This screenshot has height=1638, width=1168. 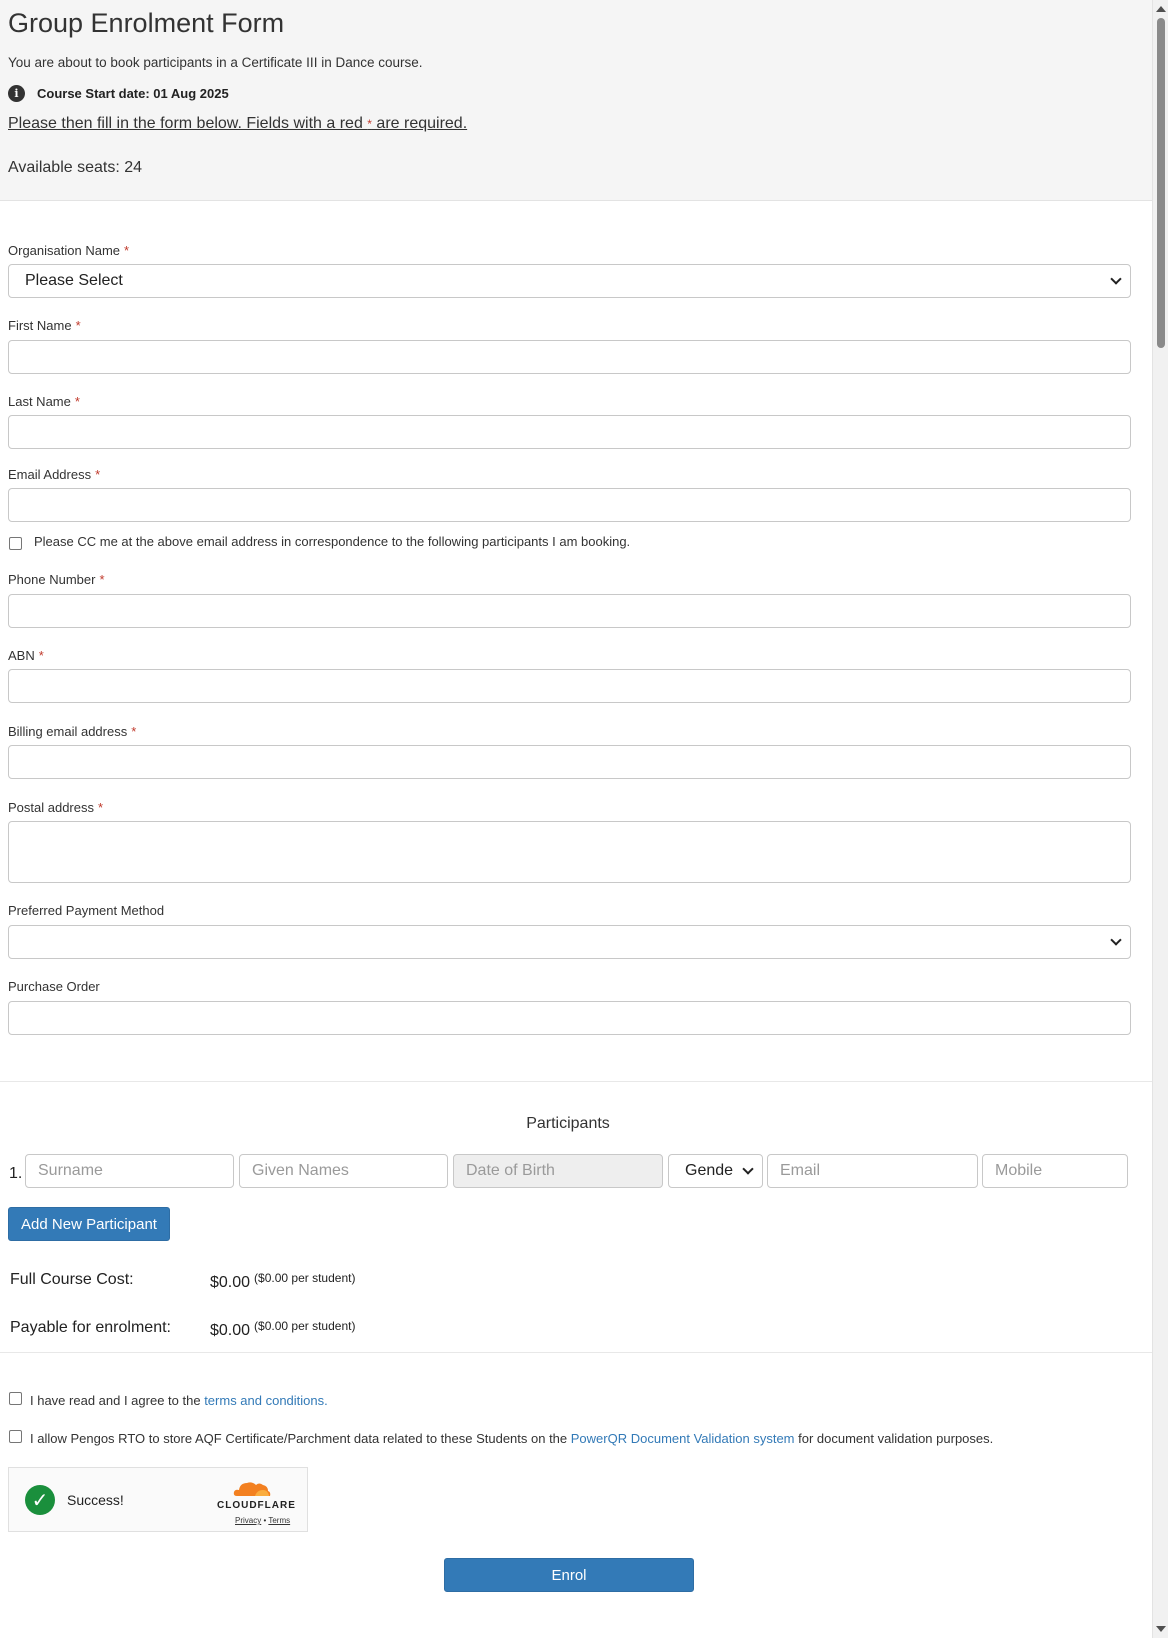 What do you see at coordinates (569, 357) in the screenshot?
I see `first-name-input` at bounding box center [569, 357].